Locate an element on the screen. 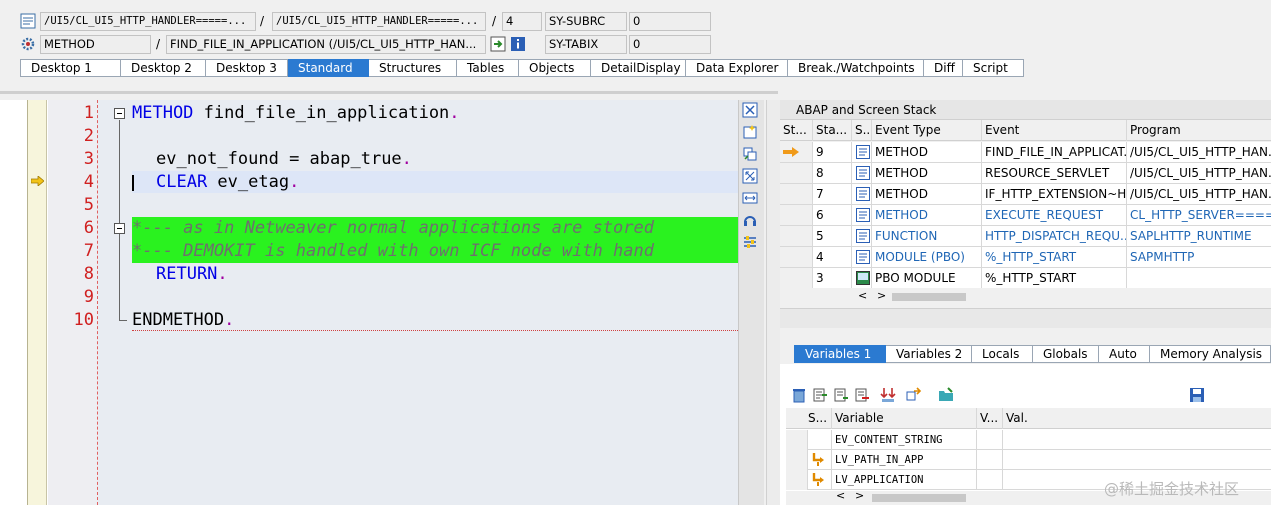 This screenshot has height=505, width=1271. tab-break-watchpoints: Break./Watchpoints is located at coordinates (856, 68).